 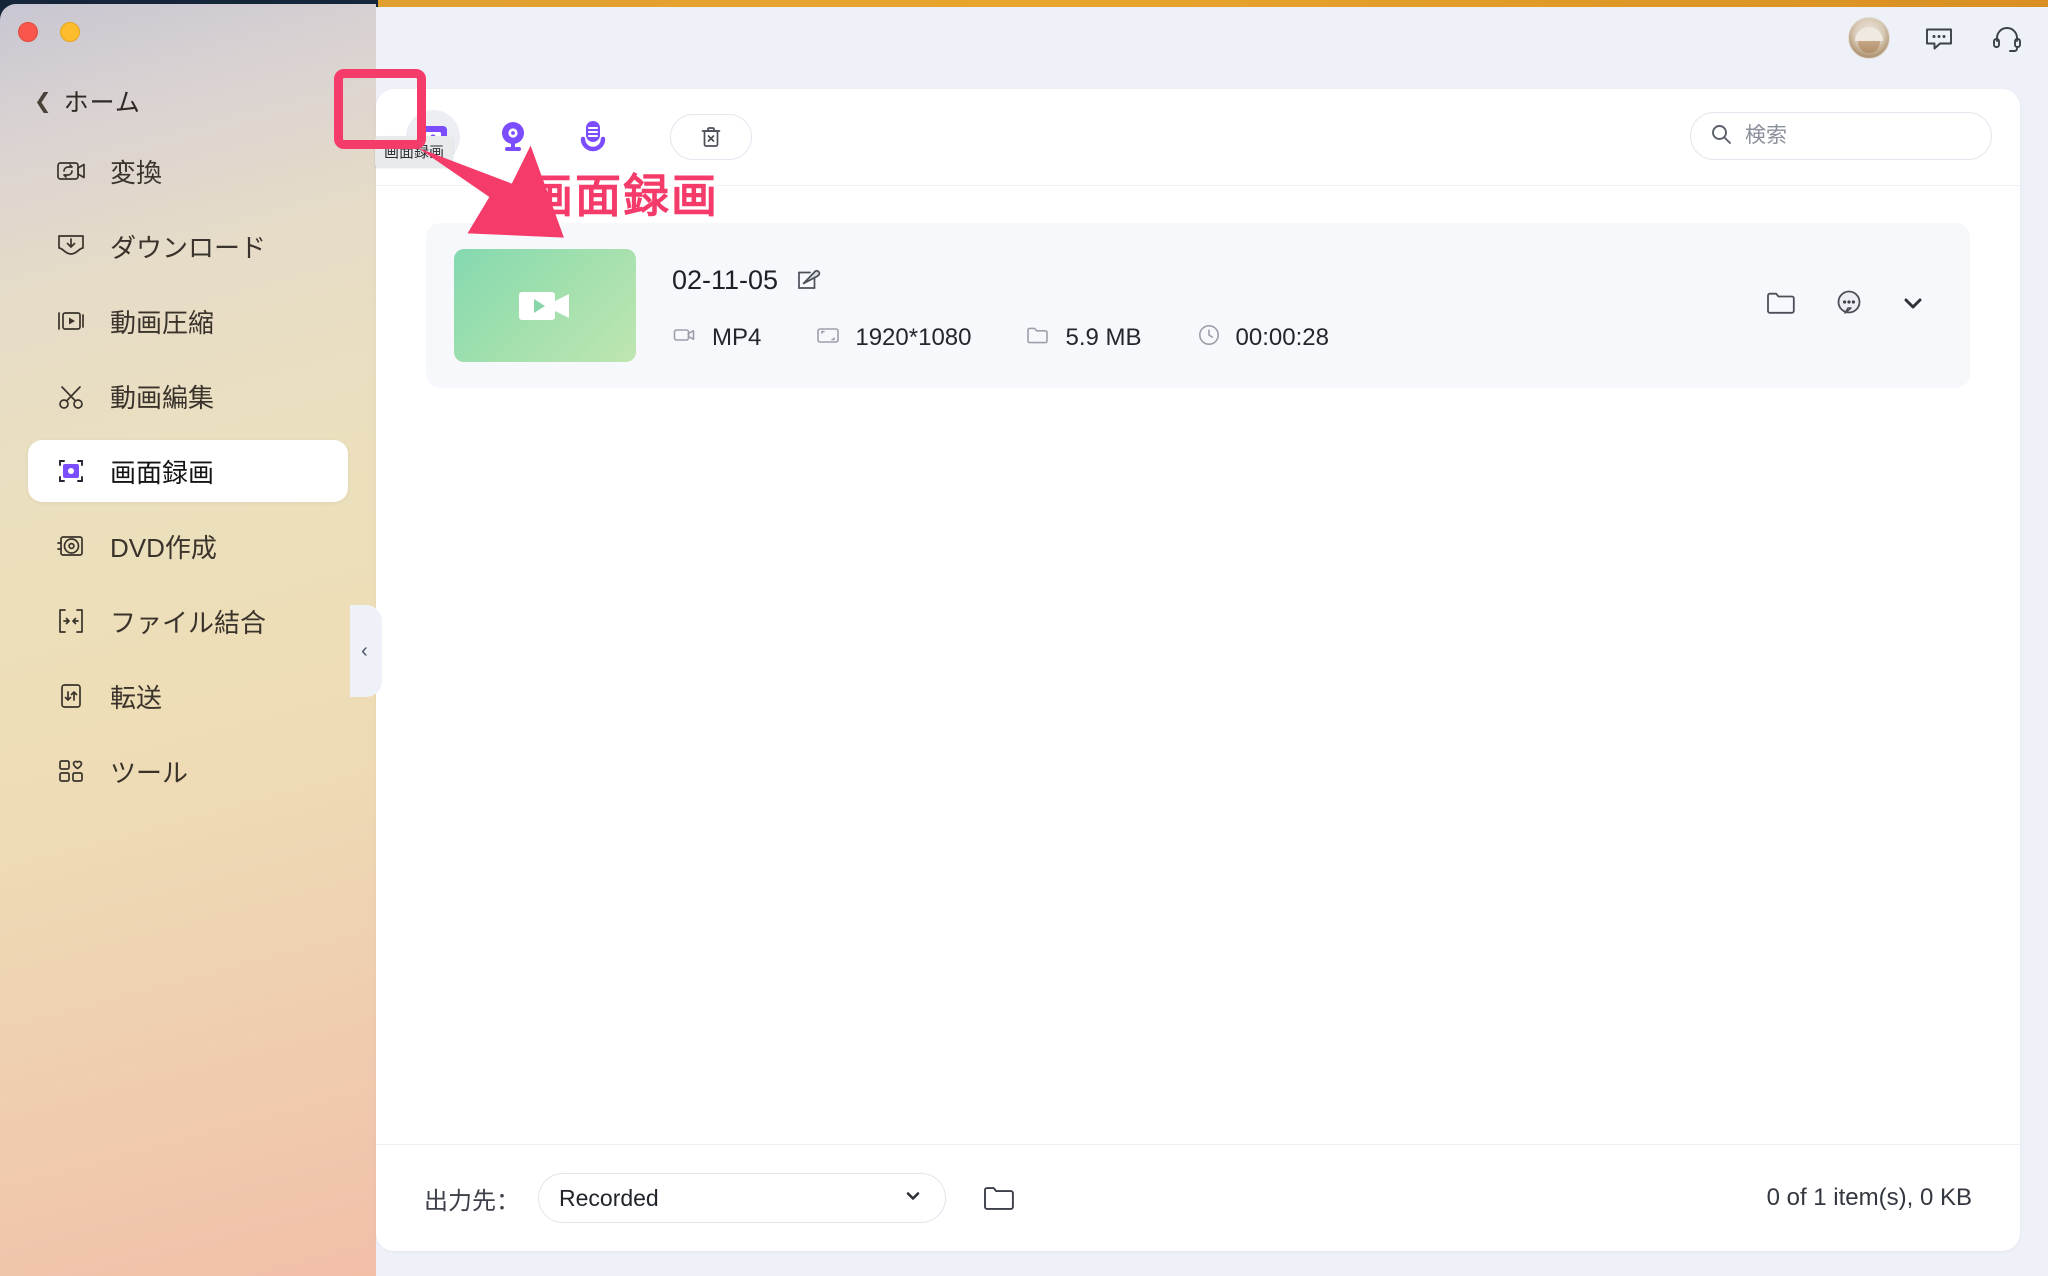 I want to click on sidebar-item-merge: ファイル結合, so click(x=188, y=621).